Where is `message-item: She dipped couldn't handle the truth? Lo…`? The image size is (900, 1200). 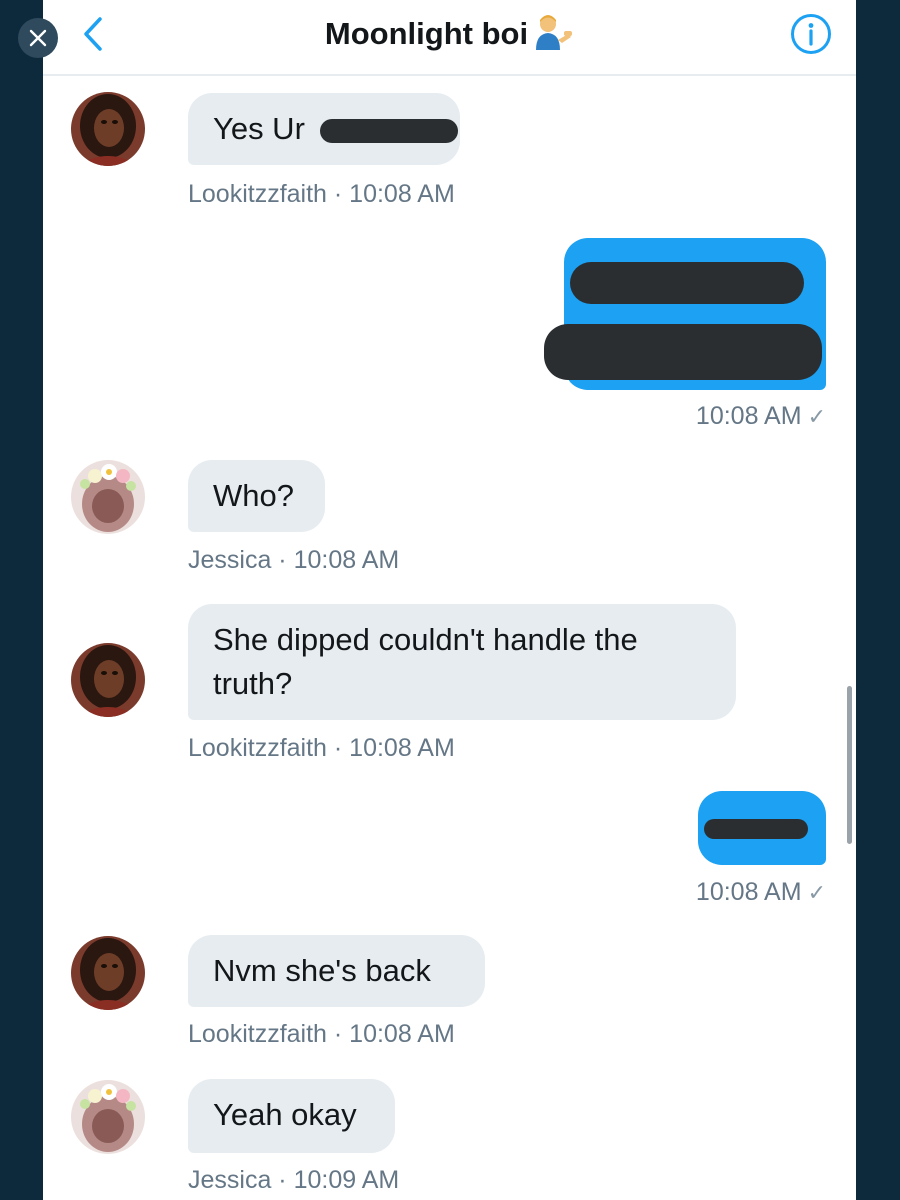
message-item: She dipped couldn't handle the truth? Lo… is located at coordinates (451, 688).